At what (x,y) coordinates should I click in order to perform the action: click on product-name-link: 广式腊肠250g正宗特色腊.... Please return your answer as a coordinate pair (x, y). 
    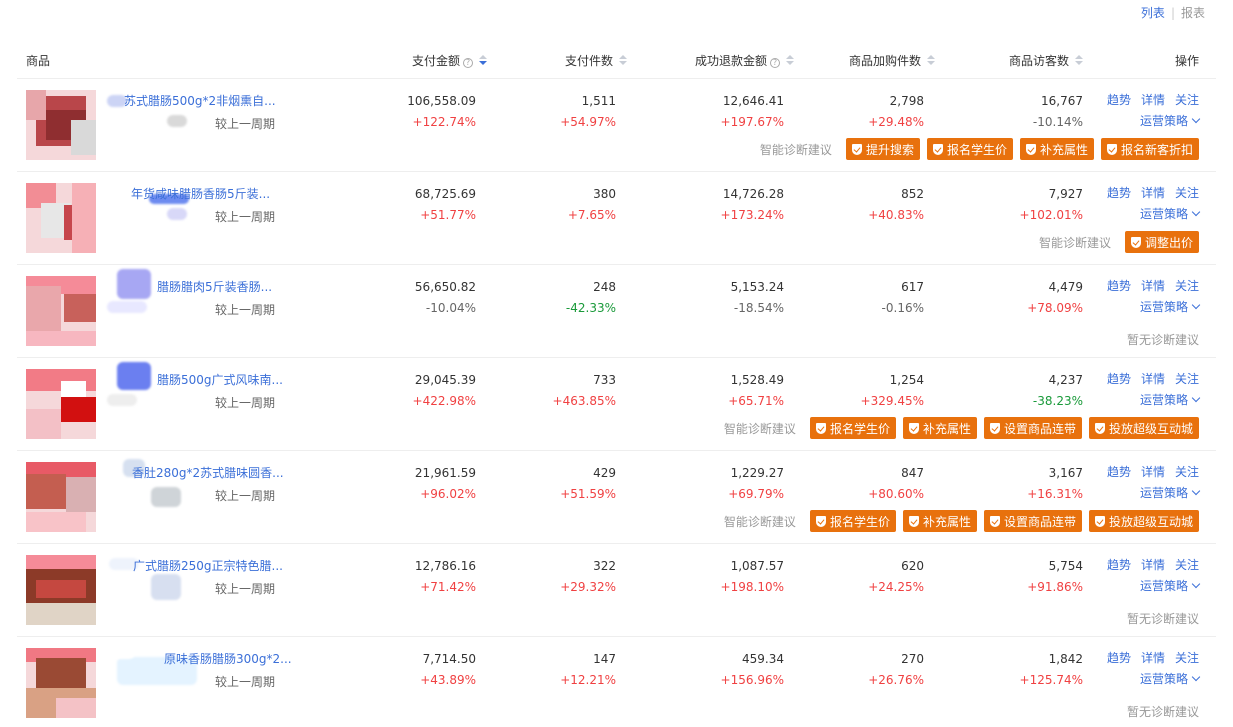
    Looking at the image, I should click on (208, 565).